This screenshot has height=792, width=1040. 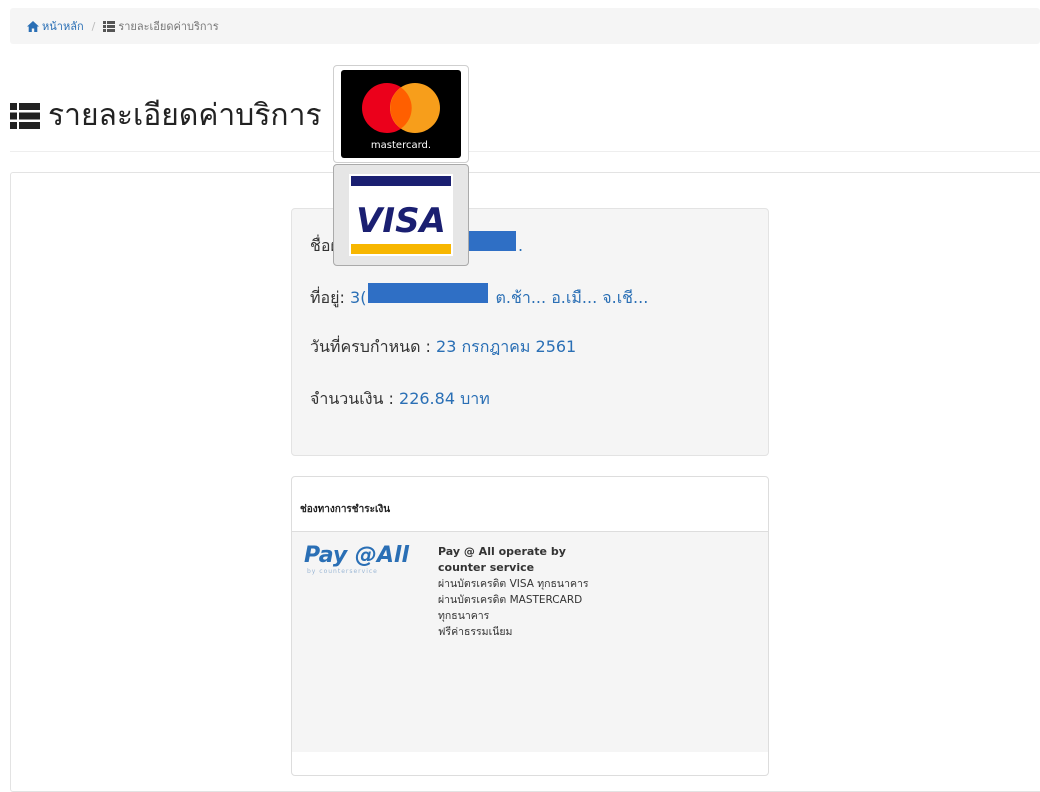 I want to click on bill-amount-row: จำนวนเงิน : 226.84 บาท, so click(x=539, y=413).